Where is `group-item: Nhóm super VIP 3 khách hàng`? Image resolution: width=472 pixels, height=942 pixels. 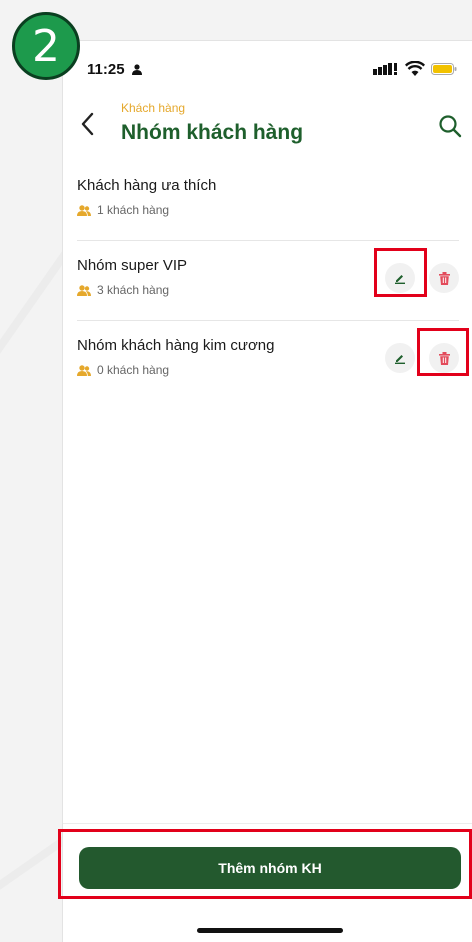 group-item: Nhóm super VIP 3 khách hàng is located at coordinates (268, 281).